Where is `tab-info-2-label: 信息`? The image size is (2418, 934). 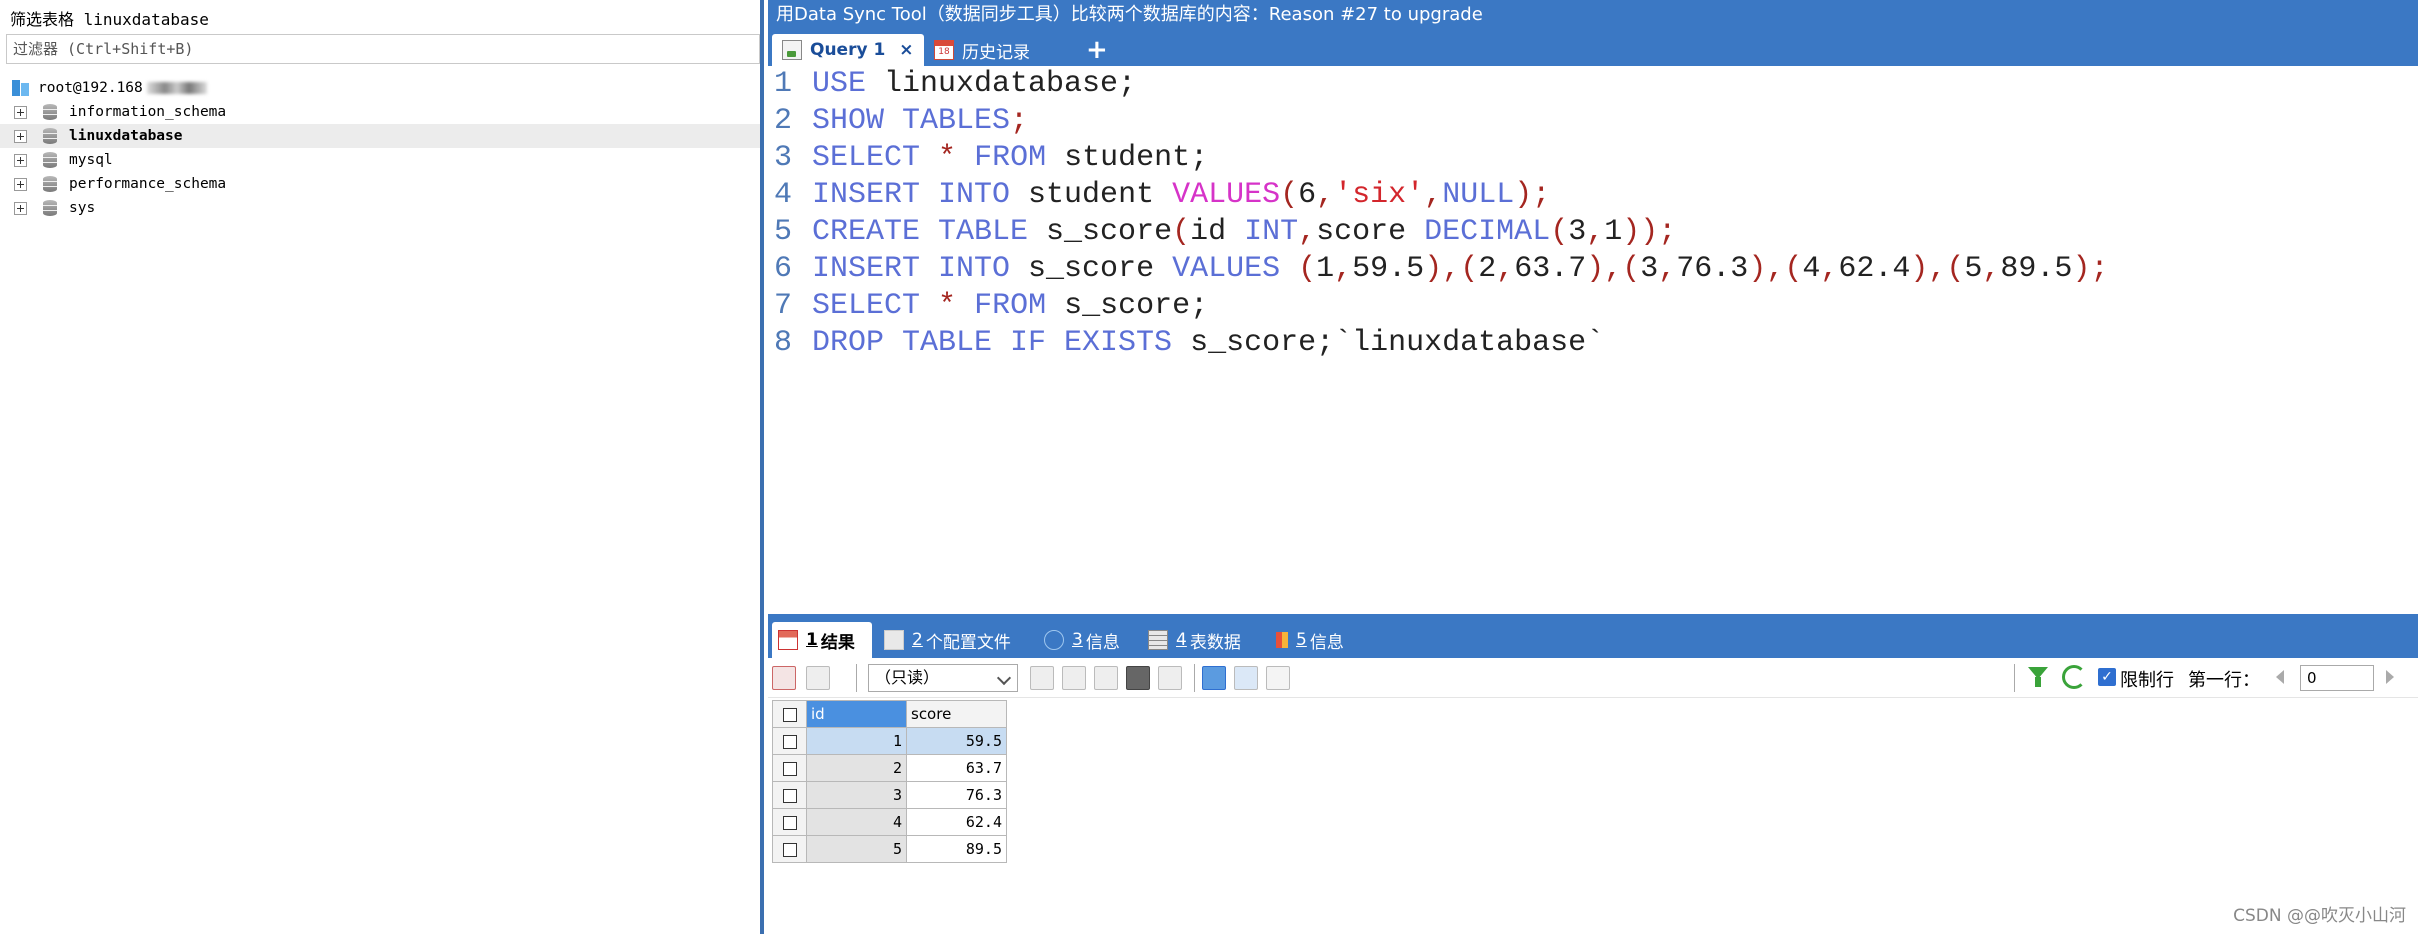
tab-info-2-label: 信息 is located at coordinates (1326, 642).